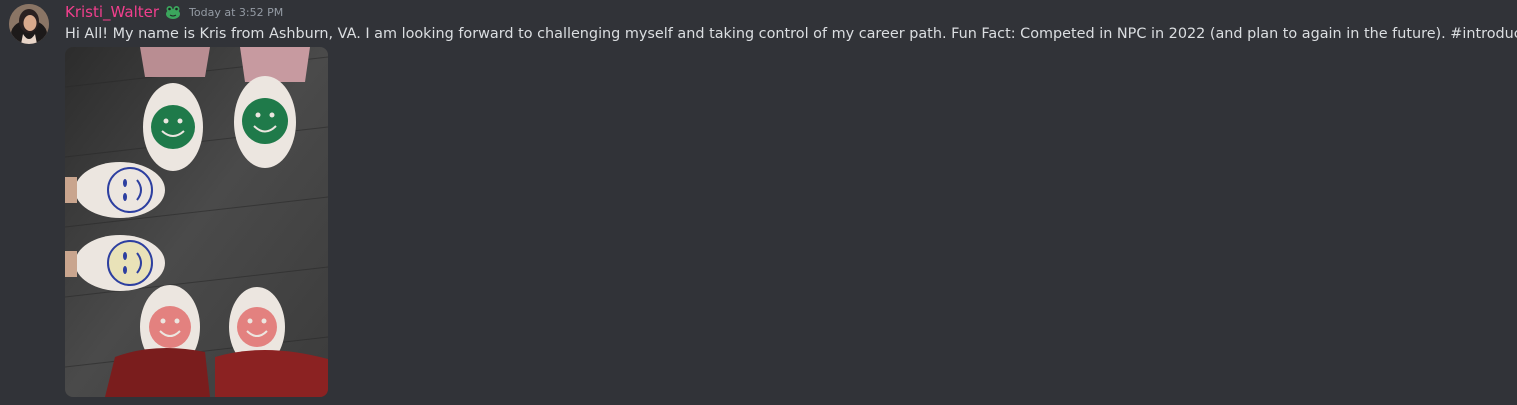 The height and width of the screenshot is (405, 1517). What do you see at coordinates (196, 222) in the screenshot?
I see `image-attachment` at bounding box center [196, 222].